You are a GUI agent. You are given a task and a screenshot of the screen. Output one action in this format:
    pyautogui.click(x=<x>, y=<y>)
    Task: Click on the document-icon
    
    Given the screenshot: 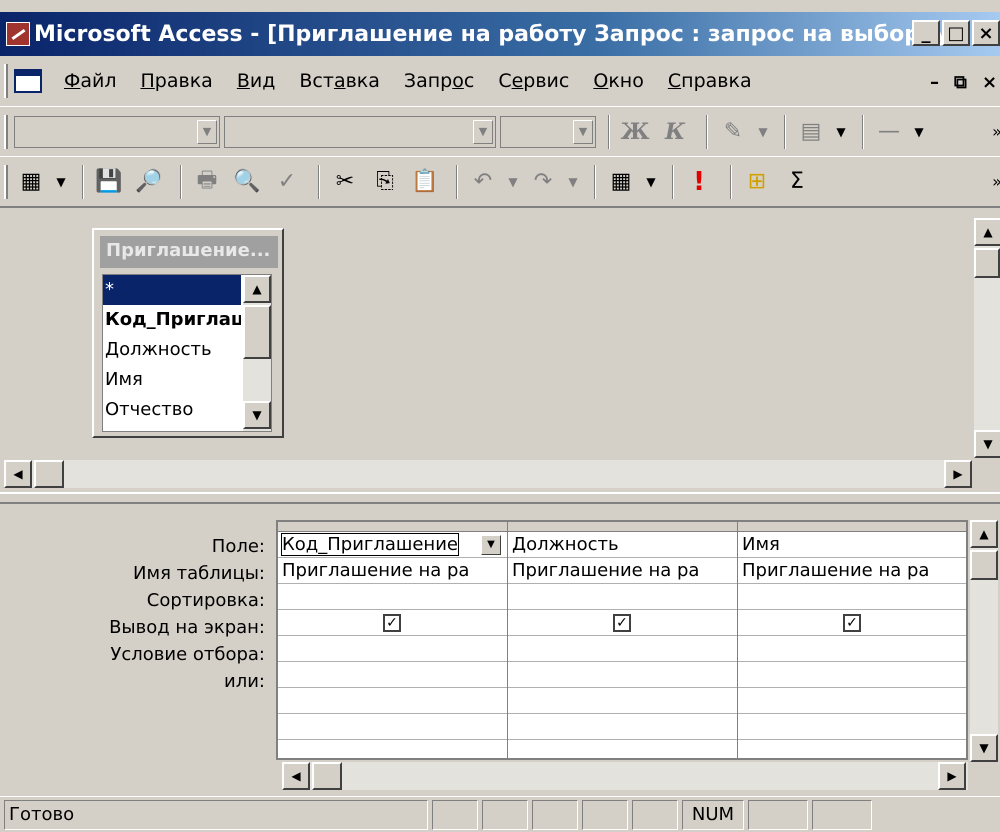 What is the action you would take?
    pyautogui.click(x=28, y=81)
    